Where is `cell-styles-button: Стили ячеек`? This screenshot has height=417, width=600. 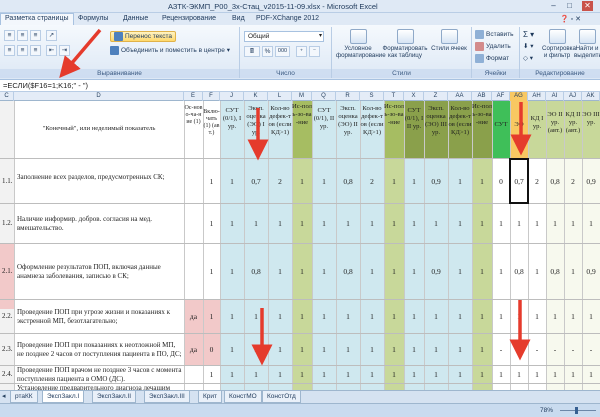
cell-styles-button: Стили ячеек is located at coordinates (449, 40).